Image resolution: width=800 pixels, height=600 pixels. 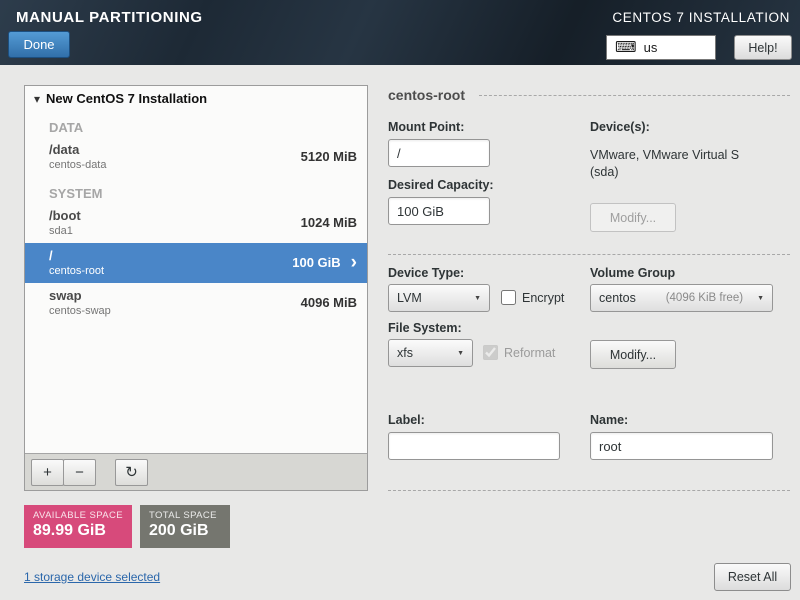 I want to click on storage-device-link: 1 storage device selected, so click(x=92, y=577).